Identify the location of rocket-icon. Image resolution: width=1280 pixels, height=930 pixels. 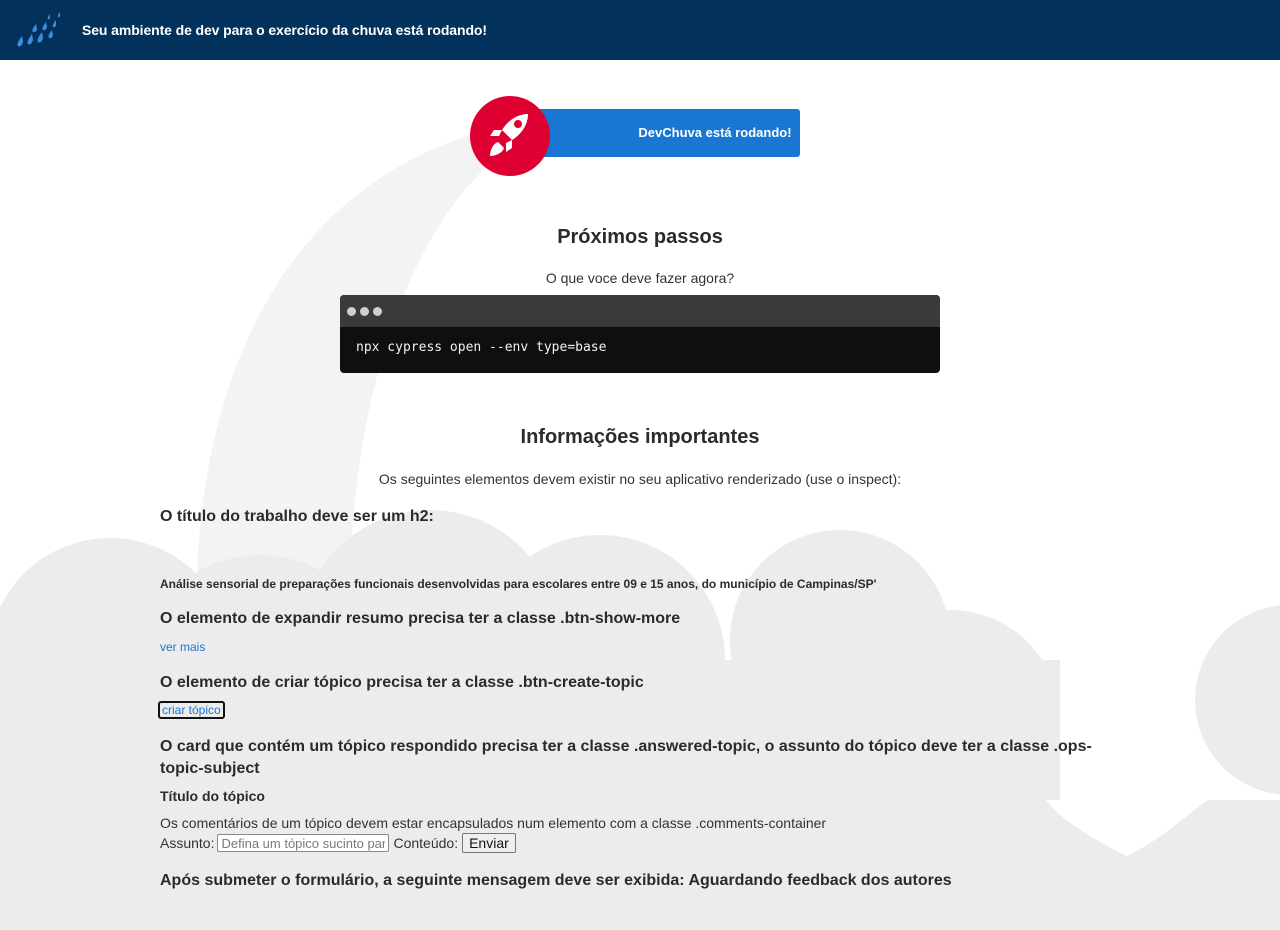
(509, 135).